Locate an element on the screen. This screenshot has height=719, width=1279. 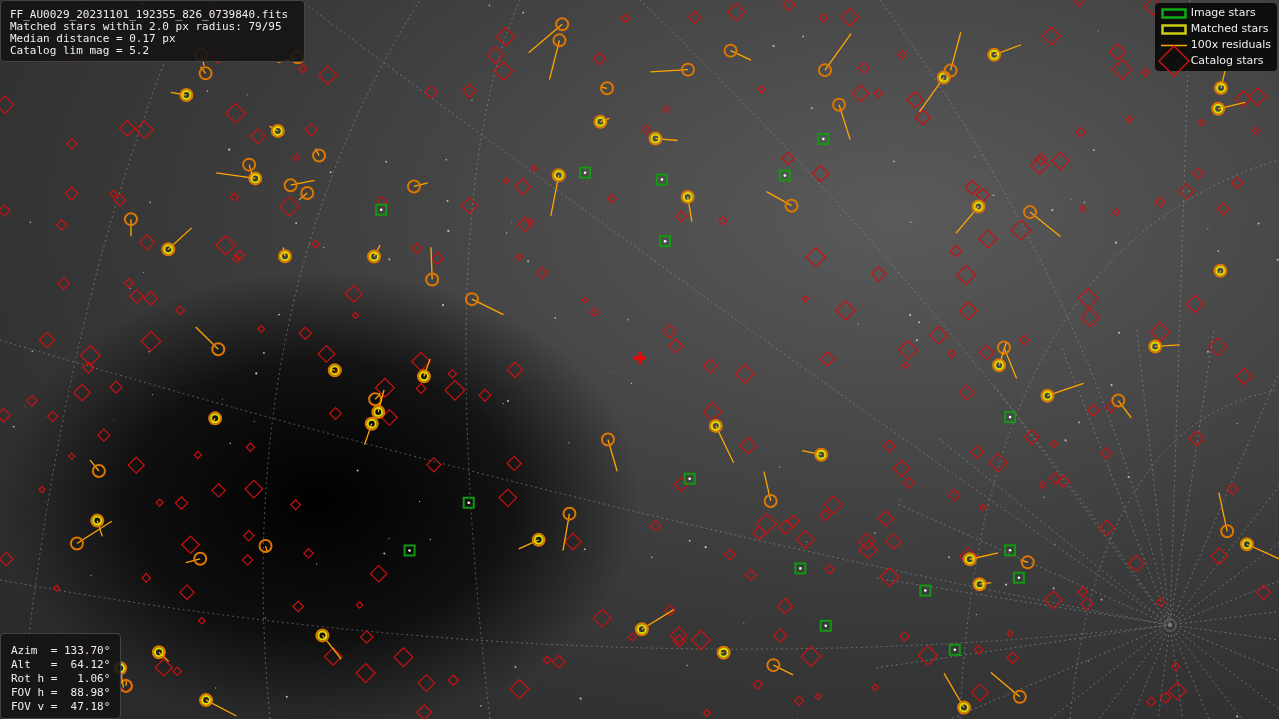
pointing-text: FOV h = 88.98° is located at coordinates (61, 693).